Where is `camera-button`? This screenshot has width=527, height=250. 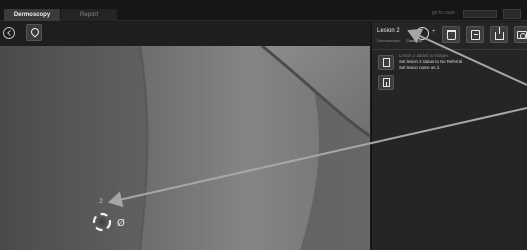
camera-button is located at coordinates (520, 34).